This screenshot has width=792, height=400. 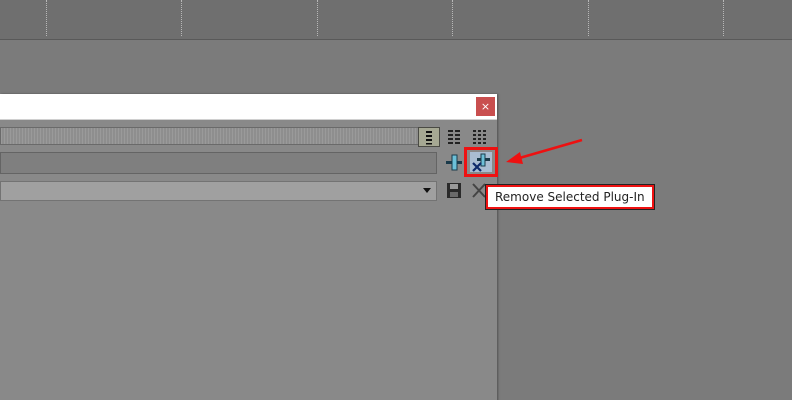 I want to click on annotation-arrow-icon, so click(x=544, y=151).